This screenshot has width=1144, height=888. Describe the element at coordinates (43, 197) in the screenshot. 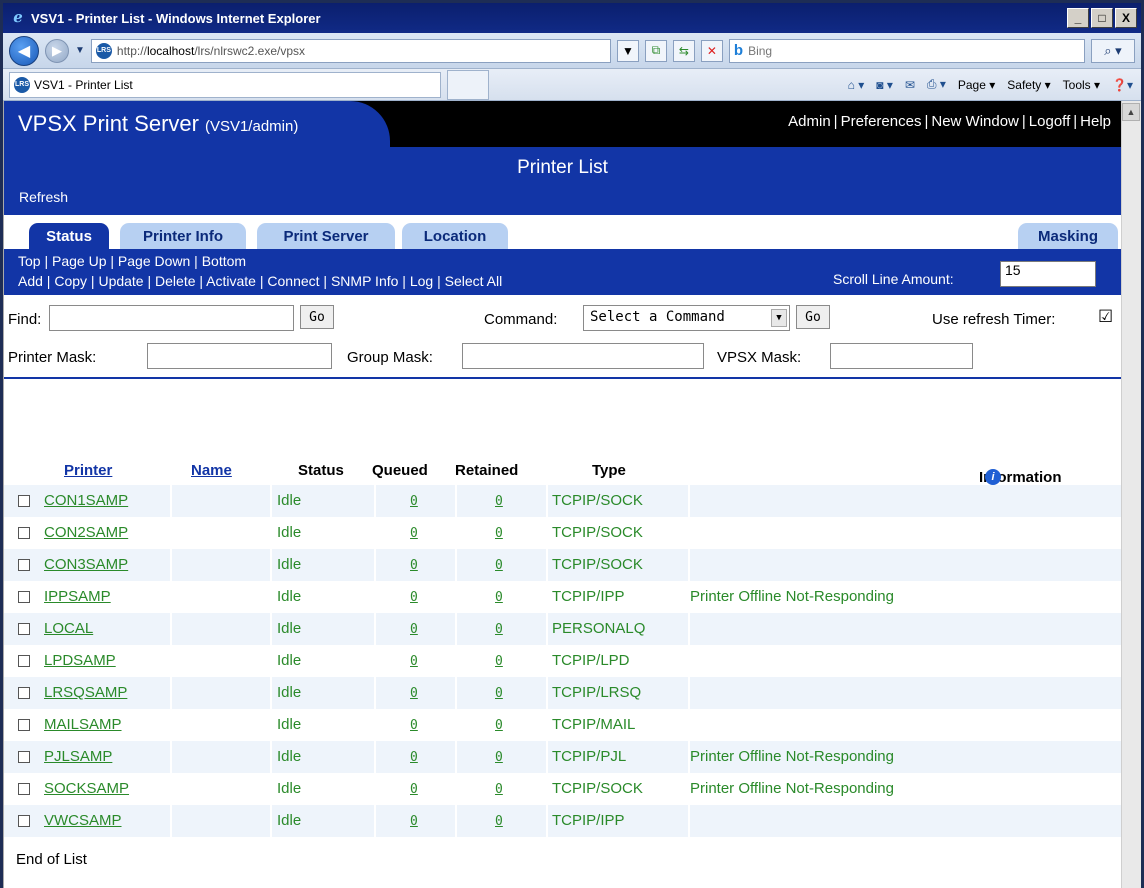

I see `refresh-link: Refresh` at that location.